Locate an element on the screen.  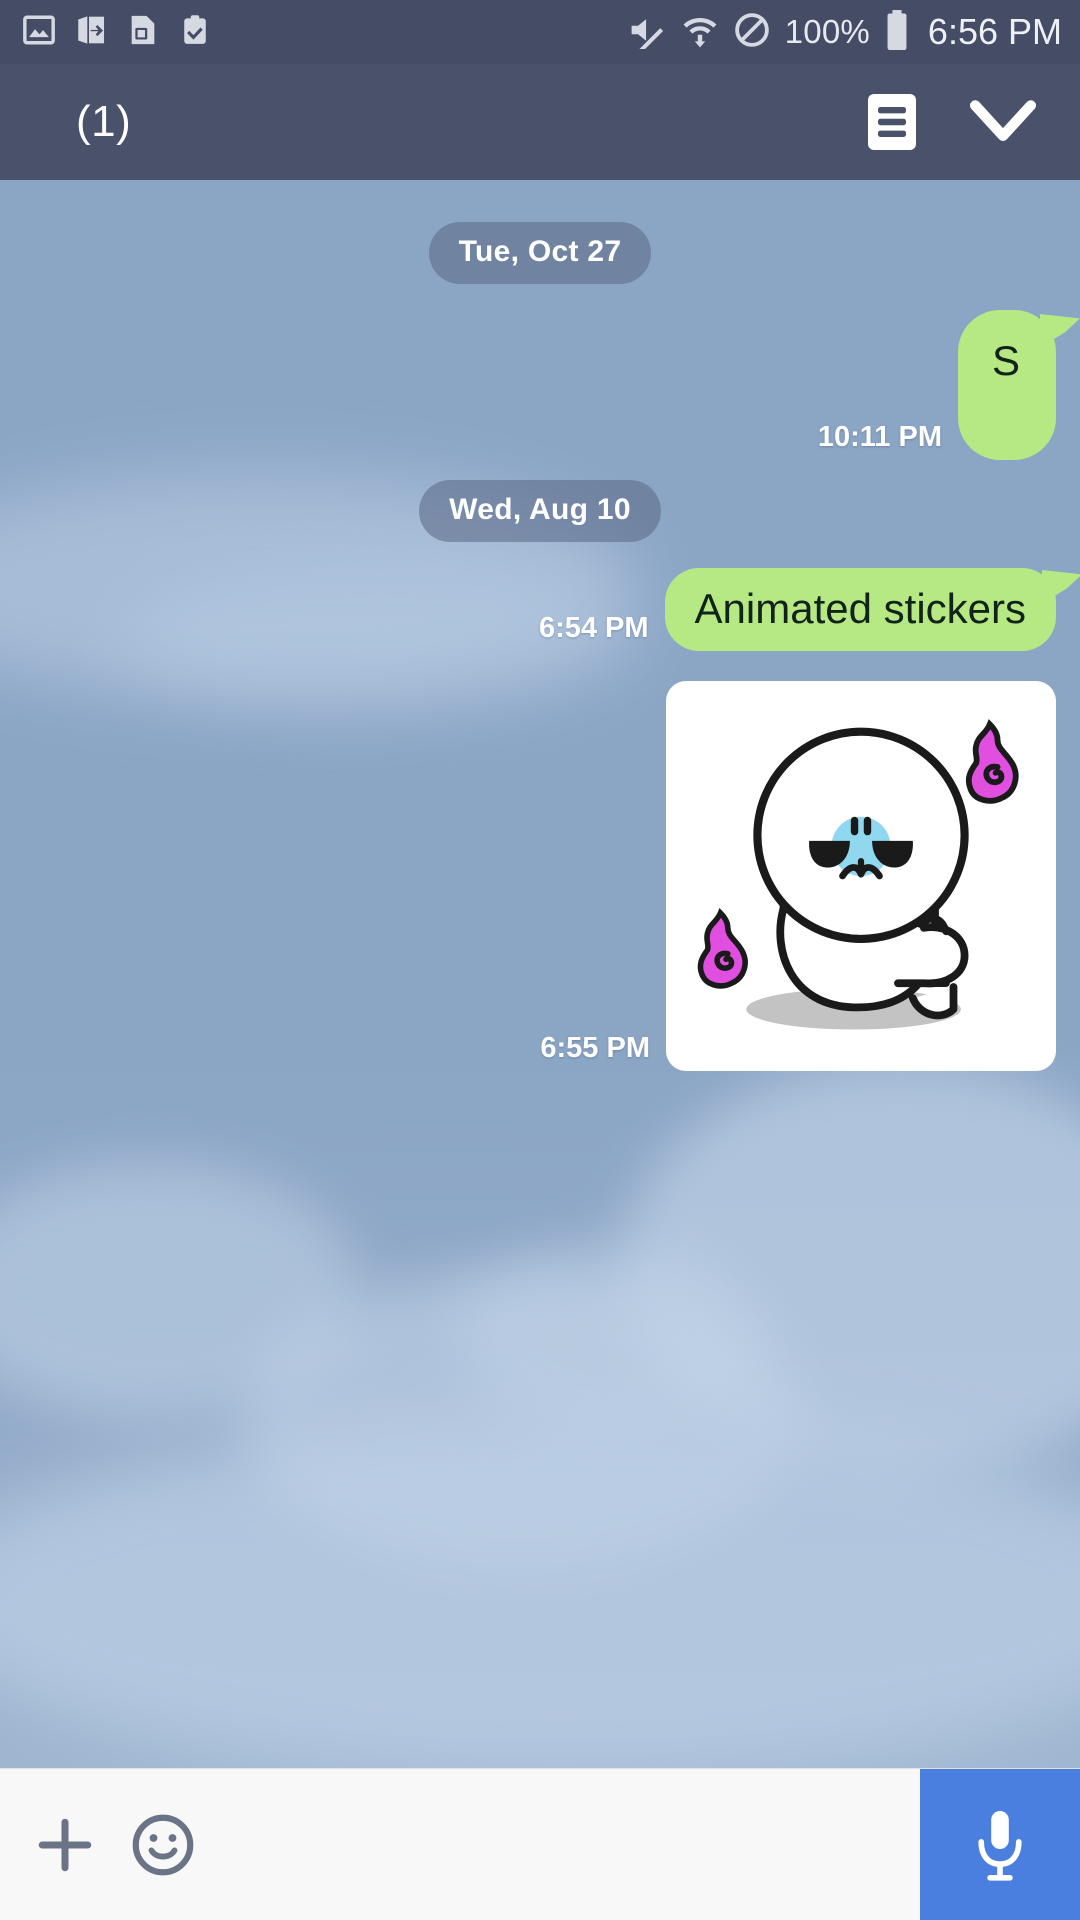
message-input-field is located at coordinates (558, 1844).